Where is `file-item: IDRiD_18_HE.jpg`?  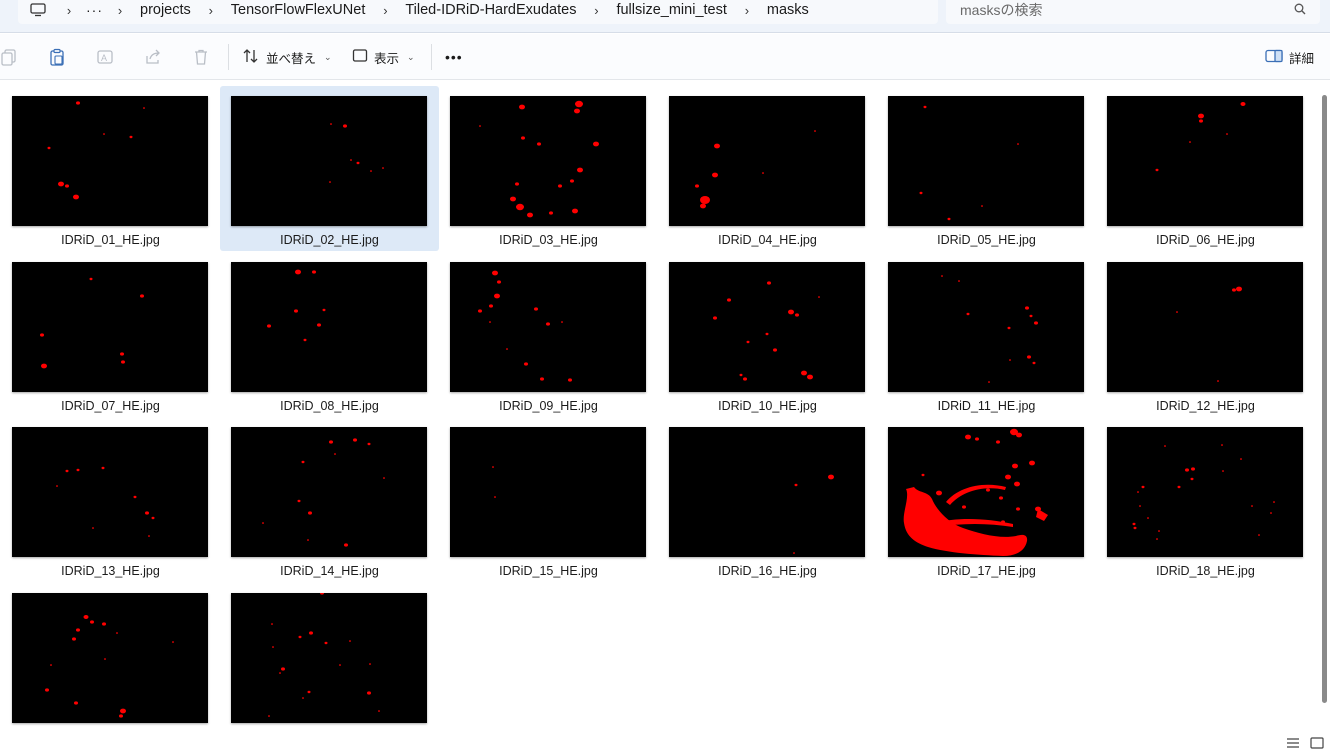
file-item: IDRiD_18_HE.jpg is located at coordinates (1205, 499).